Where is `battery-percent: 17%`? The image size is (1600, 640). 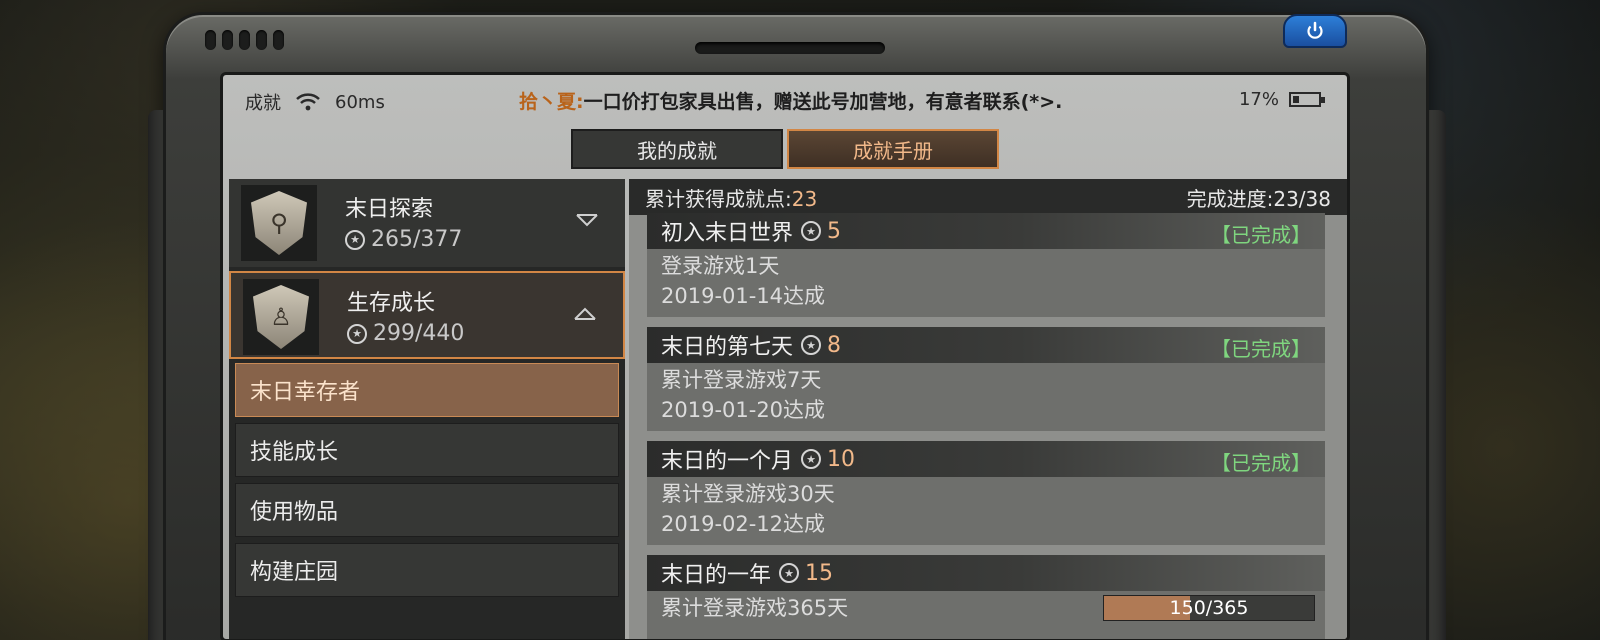
battery-percent: 17% is located at coordinates (1258, 99).